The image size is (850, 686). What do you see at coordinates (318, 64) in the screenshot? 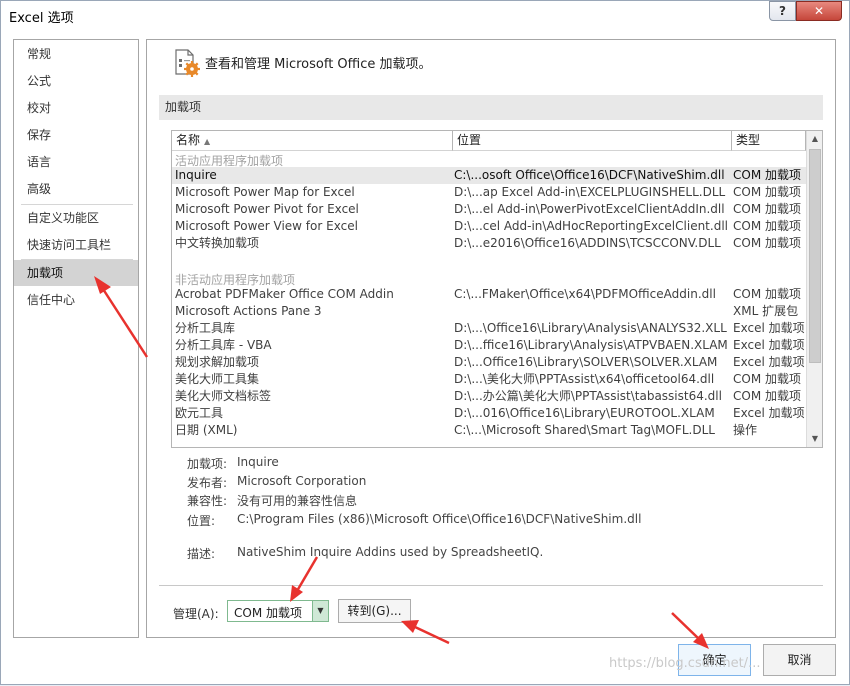
I see `page-title: 查看和管理 Microsoft Office 加载项。` at bounding box center [318, 64].